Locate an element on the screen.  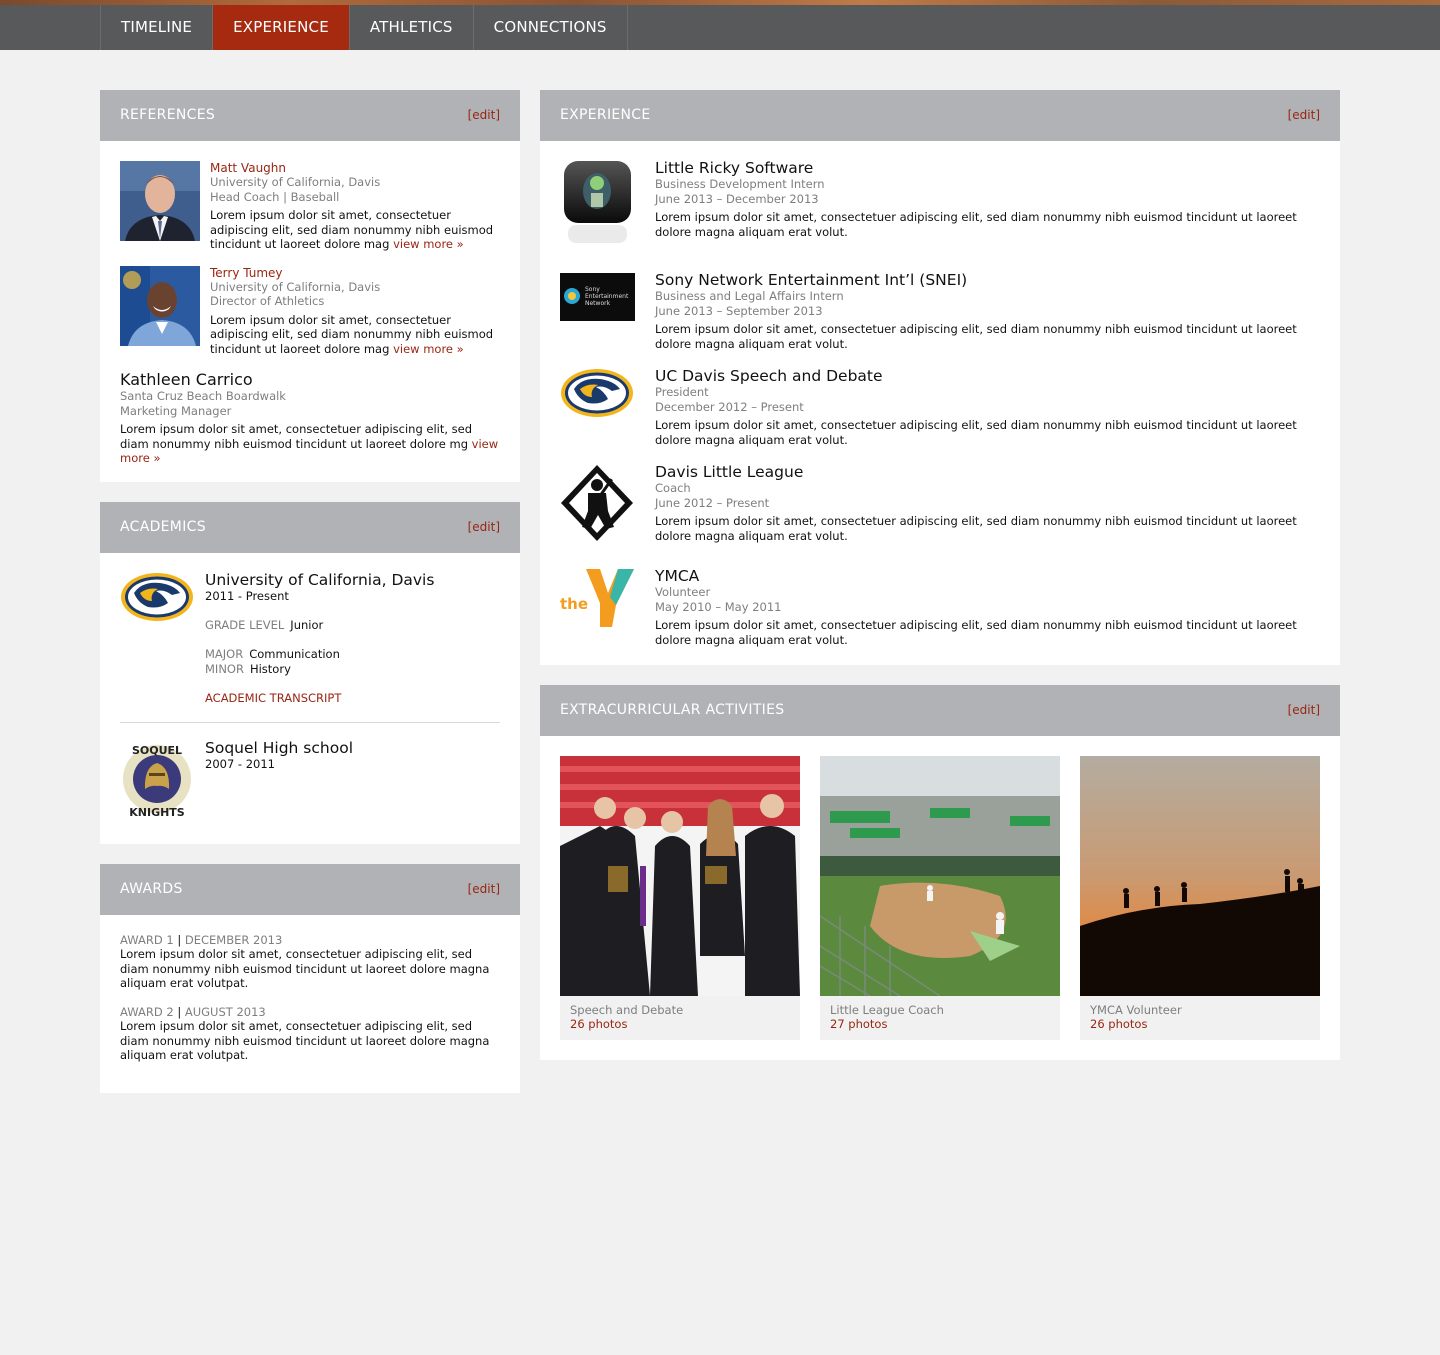
awards-title: AWARDS is located at coordinates (151, 888).